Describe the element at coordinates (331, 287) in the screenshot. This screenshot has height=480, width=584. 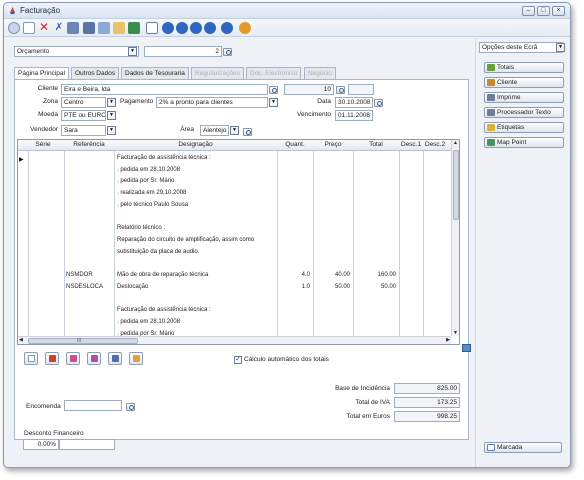
I see `cell-preco: 50.00` at that location.